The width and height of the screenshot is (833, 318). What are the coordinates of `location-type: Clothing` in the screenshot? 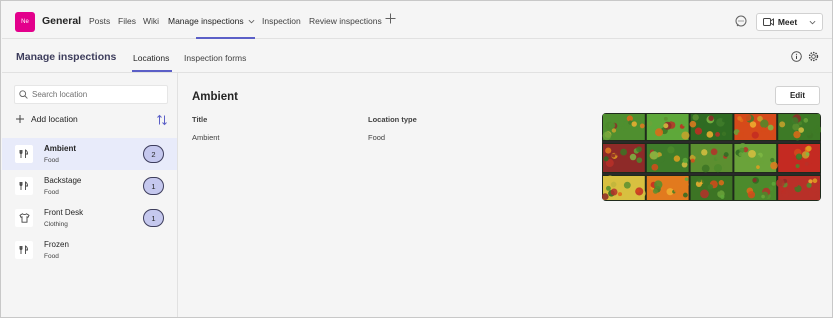 It's located at (56, 224).